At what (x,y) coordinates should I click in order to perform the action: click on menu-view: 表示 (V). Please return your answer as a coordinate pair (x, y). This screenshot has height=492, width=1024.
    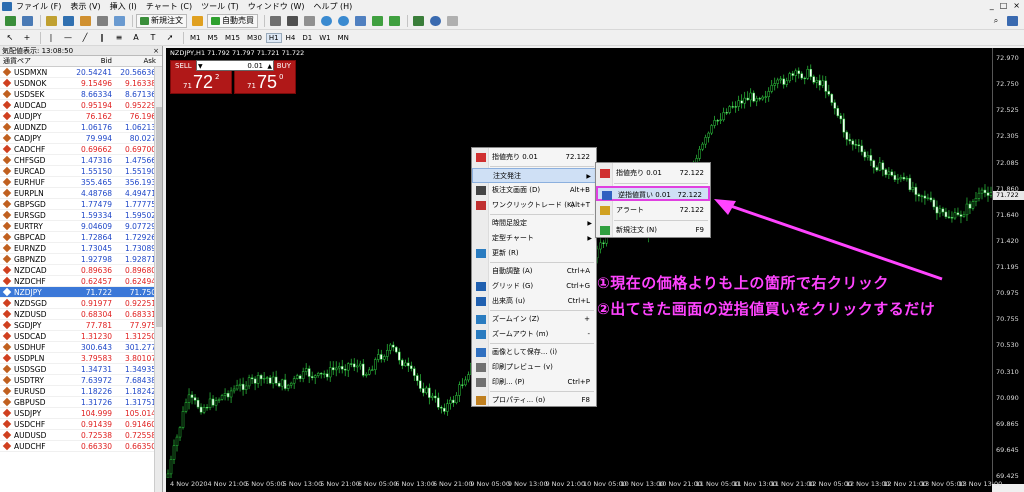
    Looking at the image, I should click on (85, 6).